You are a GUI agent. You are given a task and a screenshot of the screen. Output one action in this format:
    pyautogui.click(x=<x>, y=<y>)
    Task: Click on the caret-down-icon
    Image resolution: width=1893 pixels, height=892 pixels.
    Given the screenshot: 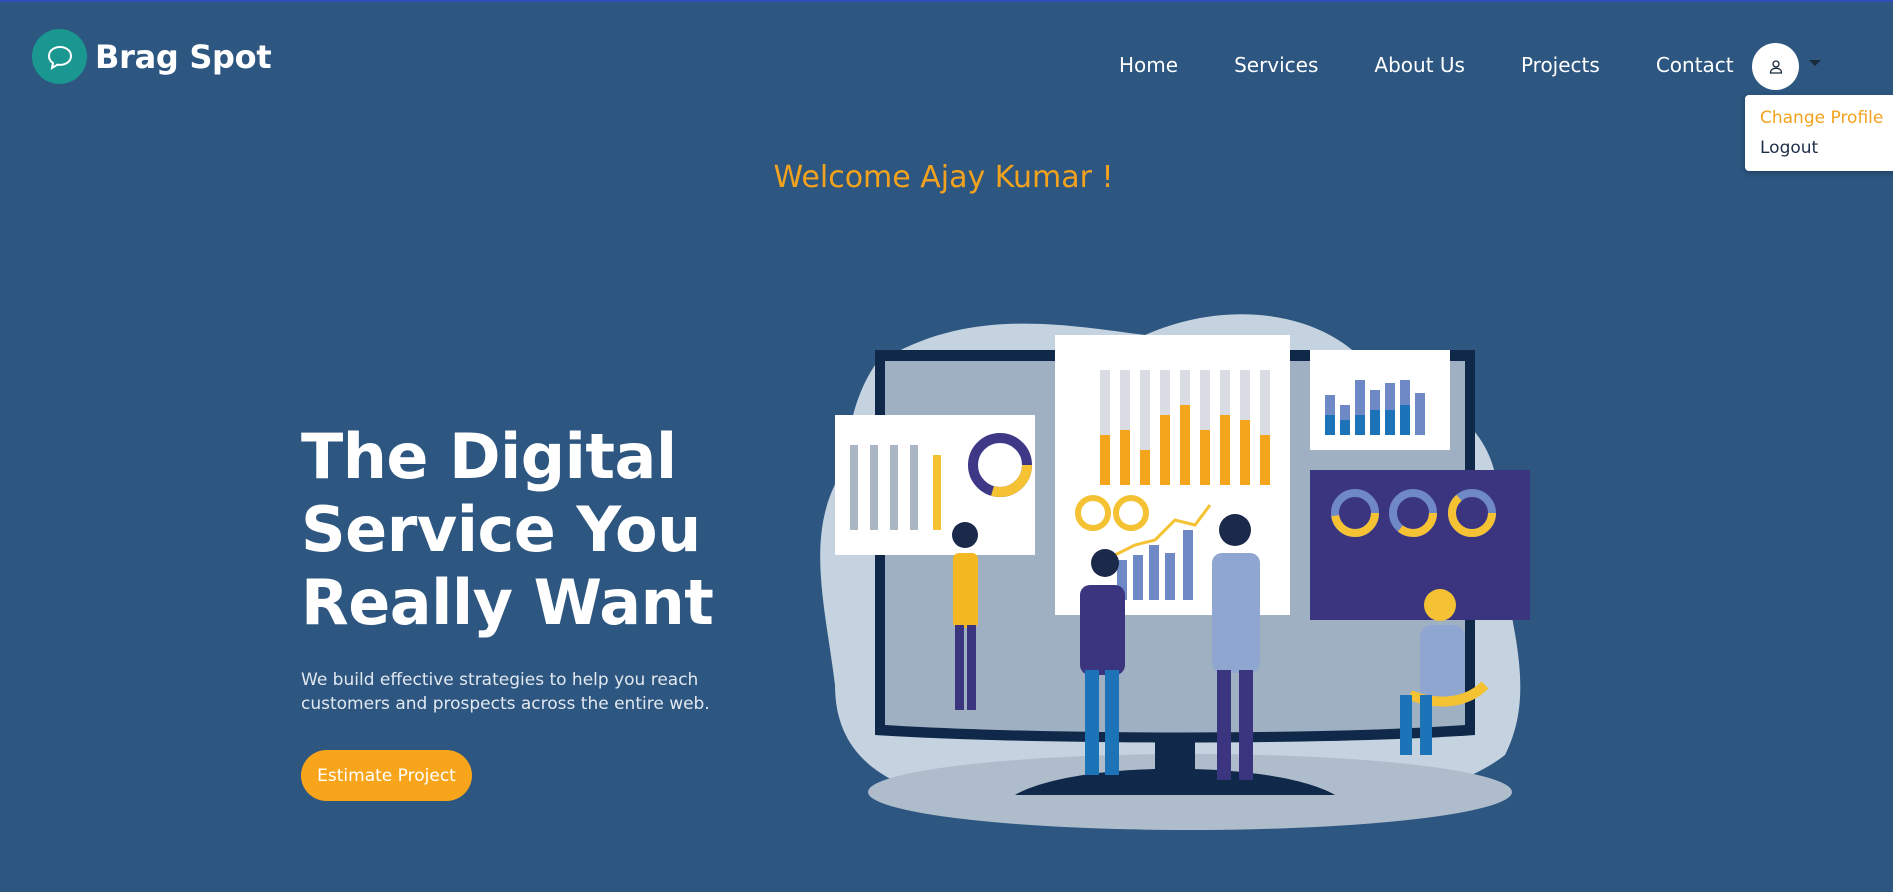 What is the action you would take?
    pyautogui.click(x=1815, y=63)
    